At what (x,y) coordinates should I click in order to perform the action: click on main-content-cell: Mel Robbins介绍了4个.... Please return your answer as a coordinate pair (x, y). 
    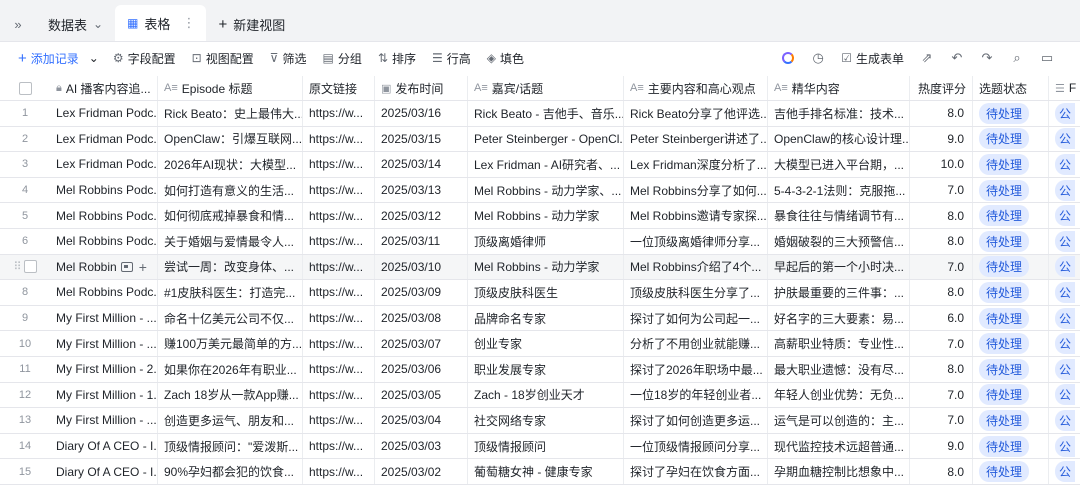
    Looking at the image, I should click on (696, 267).